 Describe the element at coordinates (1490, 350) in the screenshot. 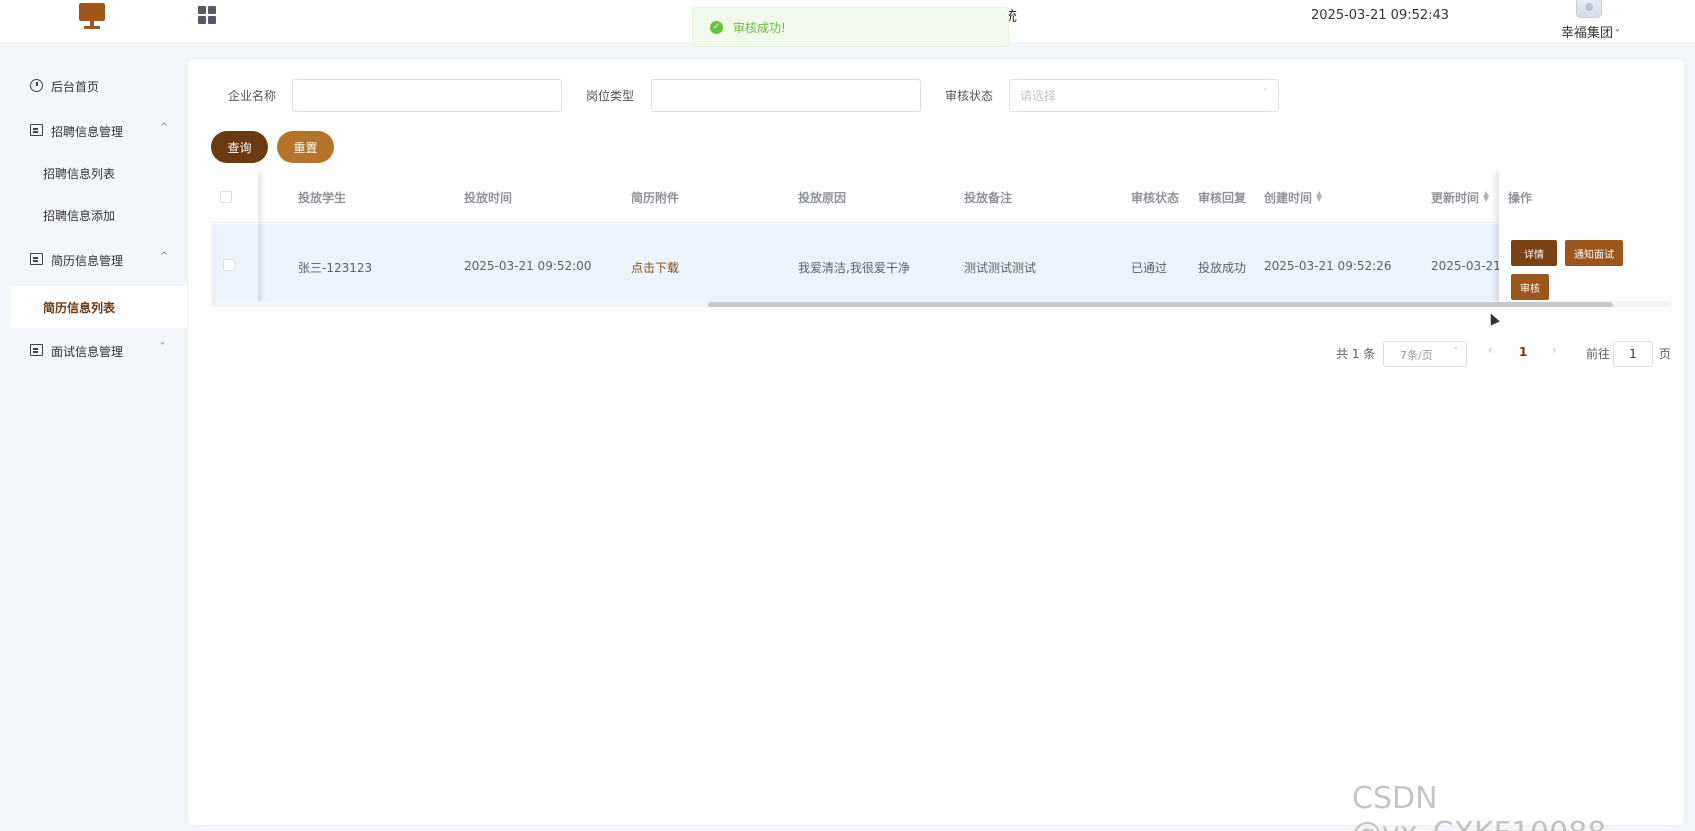

I see `prev-page-icon: ‹` at that location.